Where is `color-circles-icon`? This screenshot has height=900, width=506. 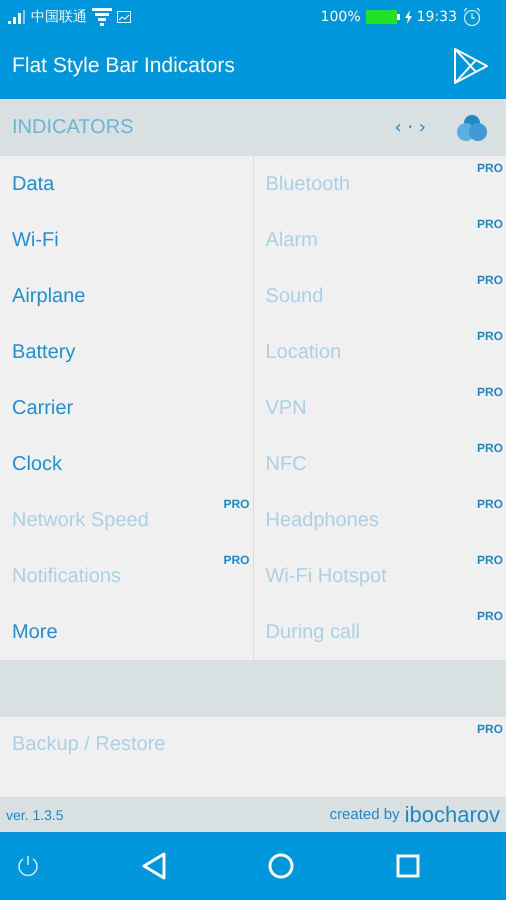 color-circles-icon is located at coordinates (472, 128).